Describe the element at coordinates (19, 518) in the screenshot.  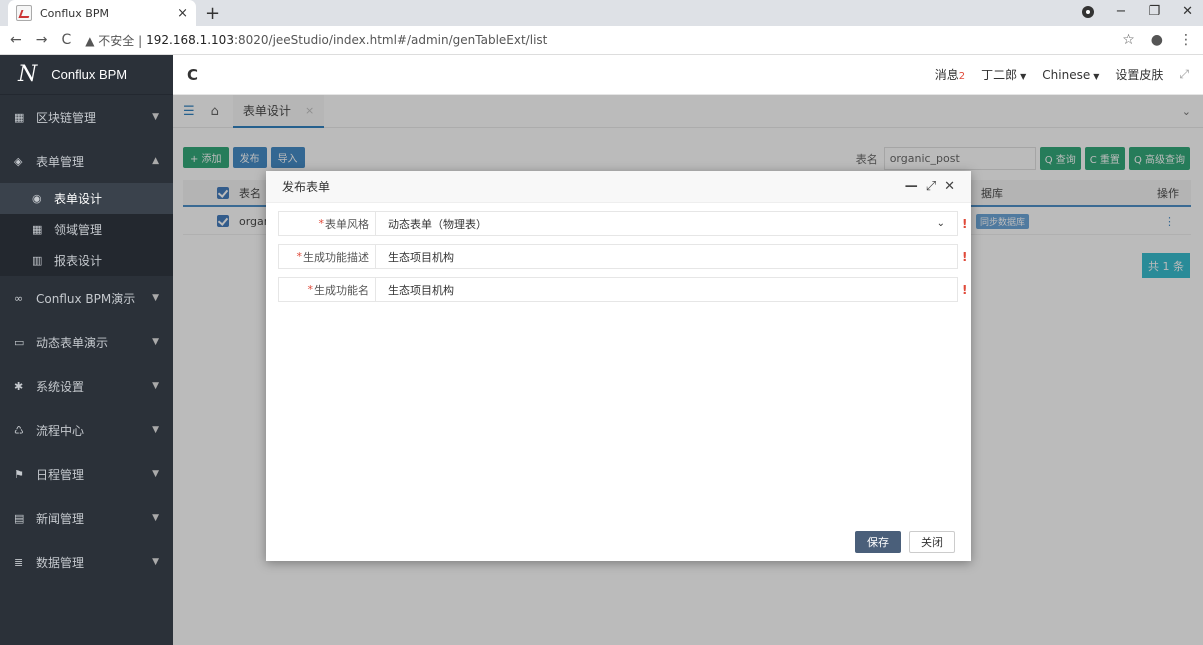
I see `news-icon: ▤` at that location.